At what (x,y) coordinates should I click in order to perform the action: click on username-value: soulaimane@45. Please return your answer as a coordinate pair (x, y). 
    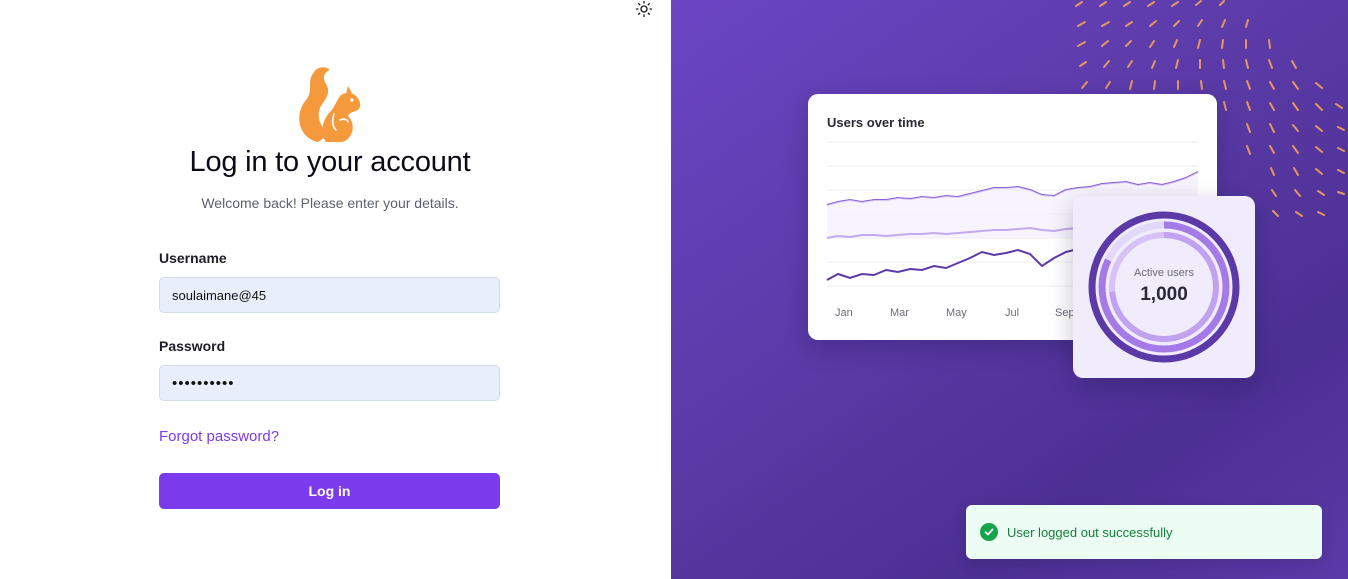
    Looking at the image, I should click on (219, 295).